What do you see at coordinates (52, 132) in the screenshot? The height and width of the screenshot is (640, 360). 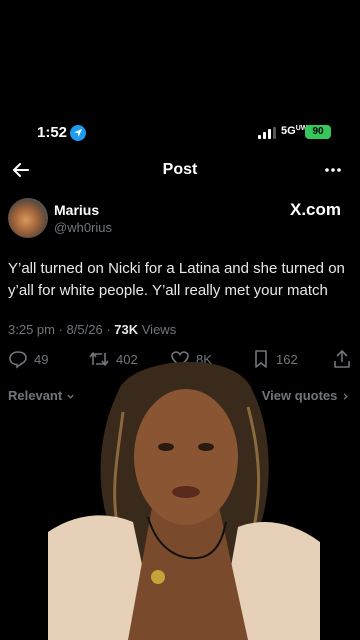 I see `status-time: 1:52` at bounding box center [52, 132].